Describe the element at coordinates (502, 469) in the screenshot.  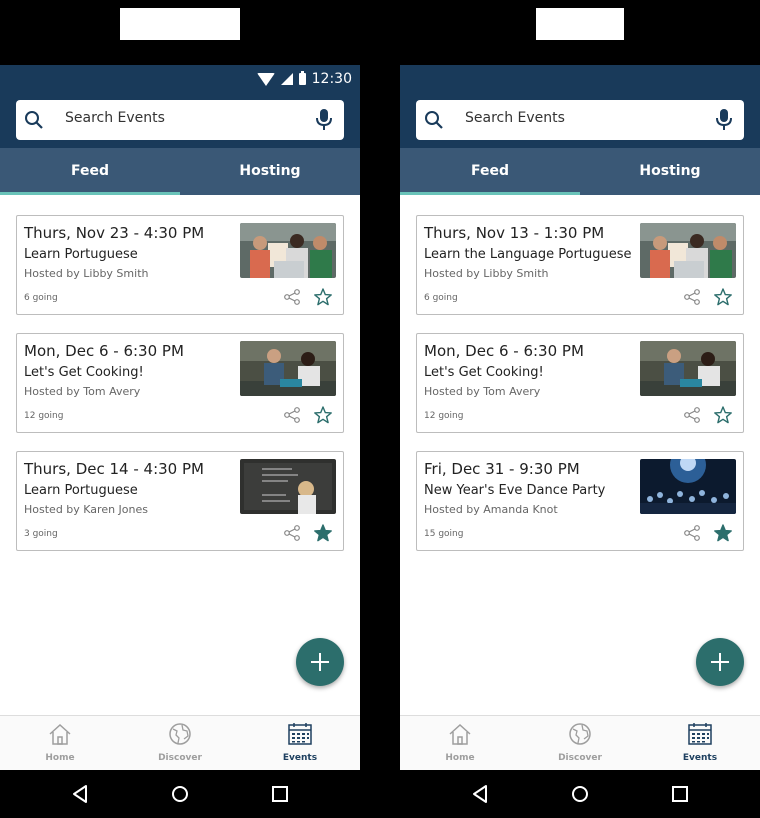
I see `event-date: Fri, Dec 31 - 9:30 PM` at that location.